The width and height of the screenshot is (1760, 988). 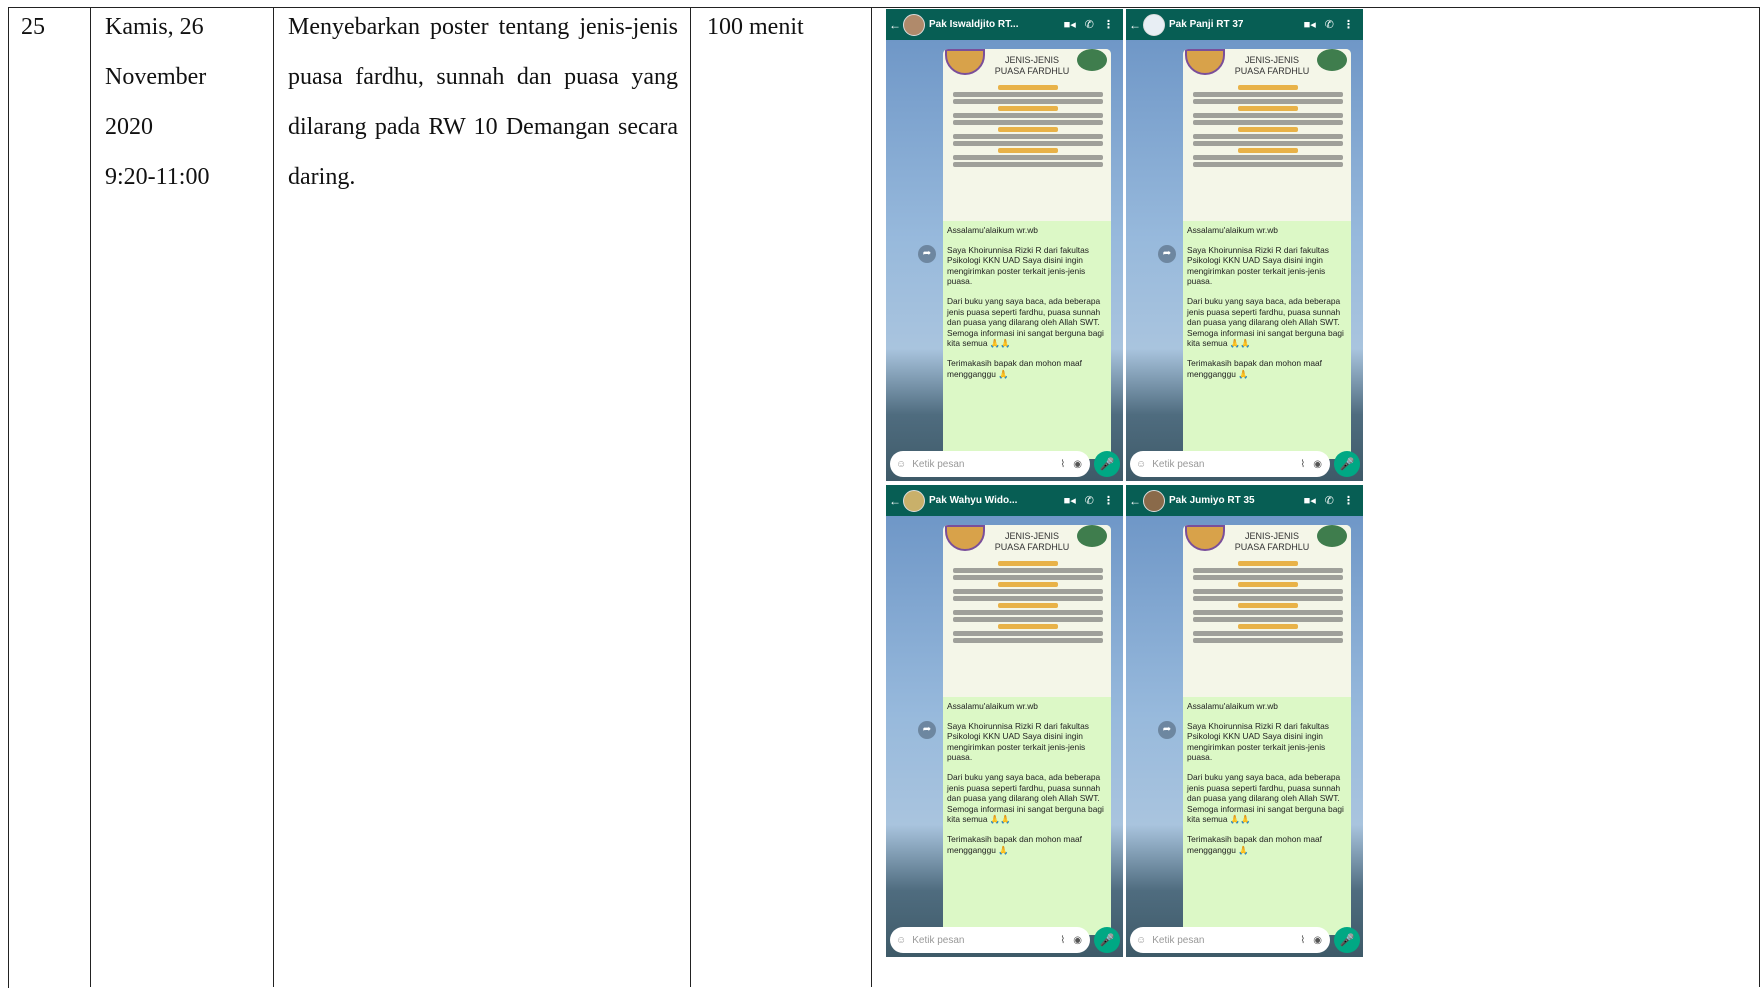 What do you see at coordinates (129, 127) in the screenshot?
I see `date-line: 2020` at bounding box center [129, 127].